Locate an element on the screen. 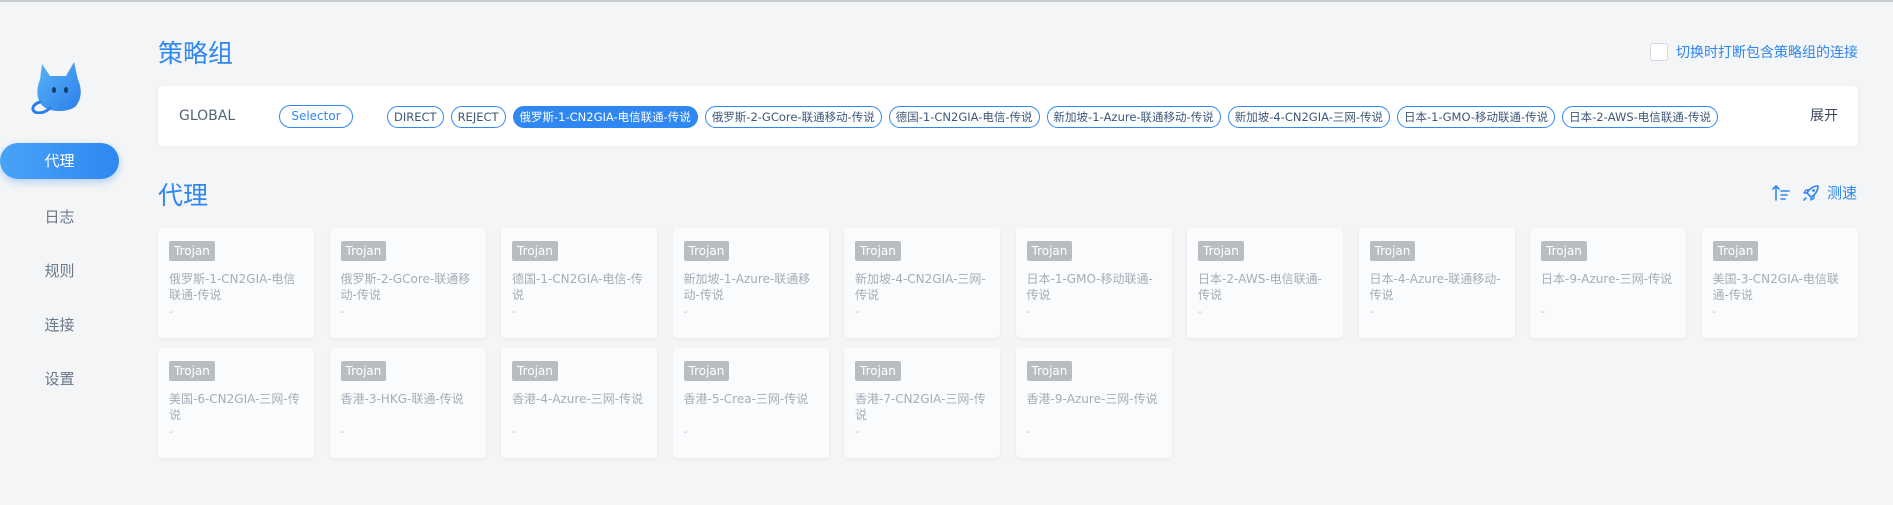  sidebar-item-logs: 日志 is located at coordinates (59, 217).